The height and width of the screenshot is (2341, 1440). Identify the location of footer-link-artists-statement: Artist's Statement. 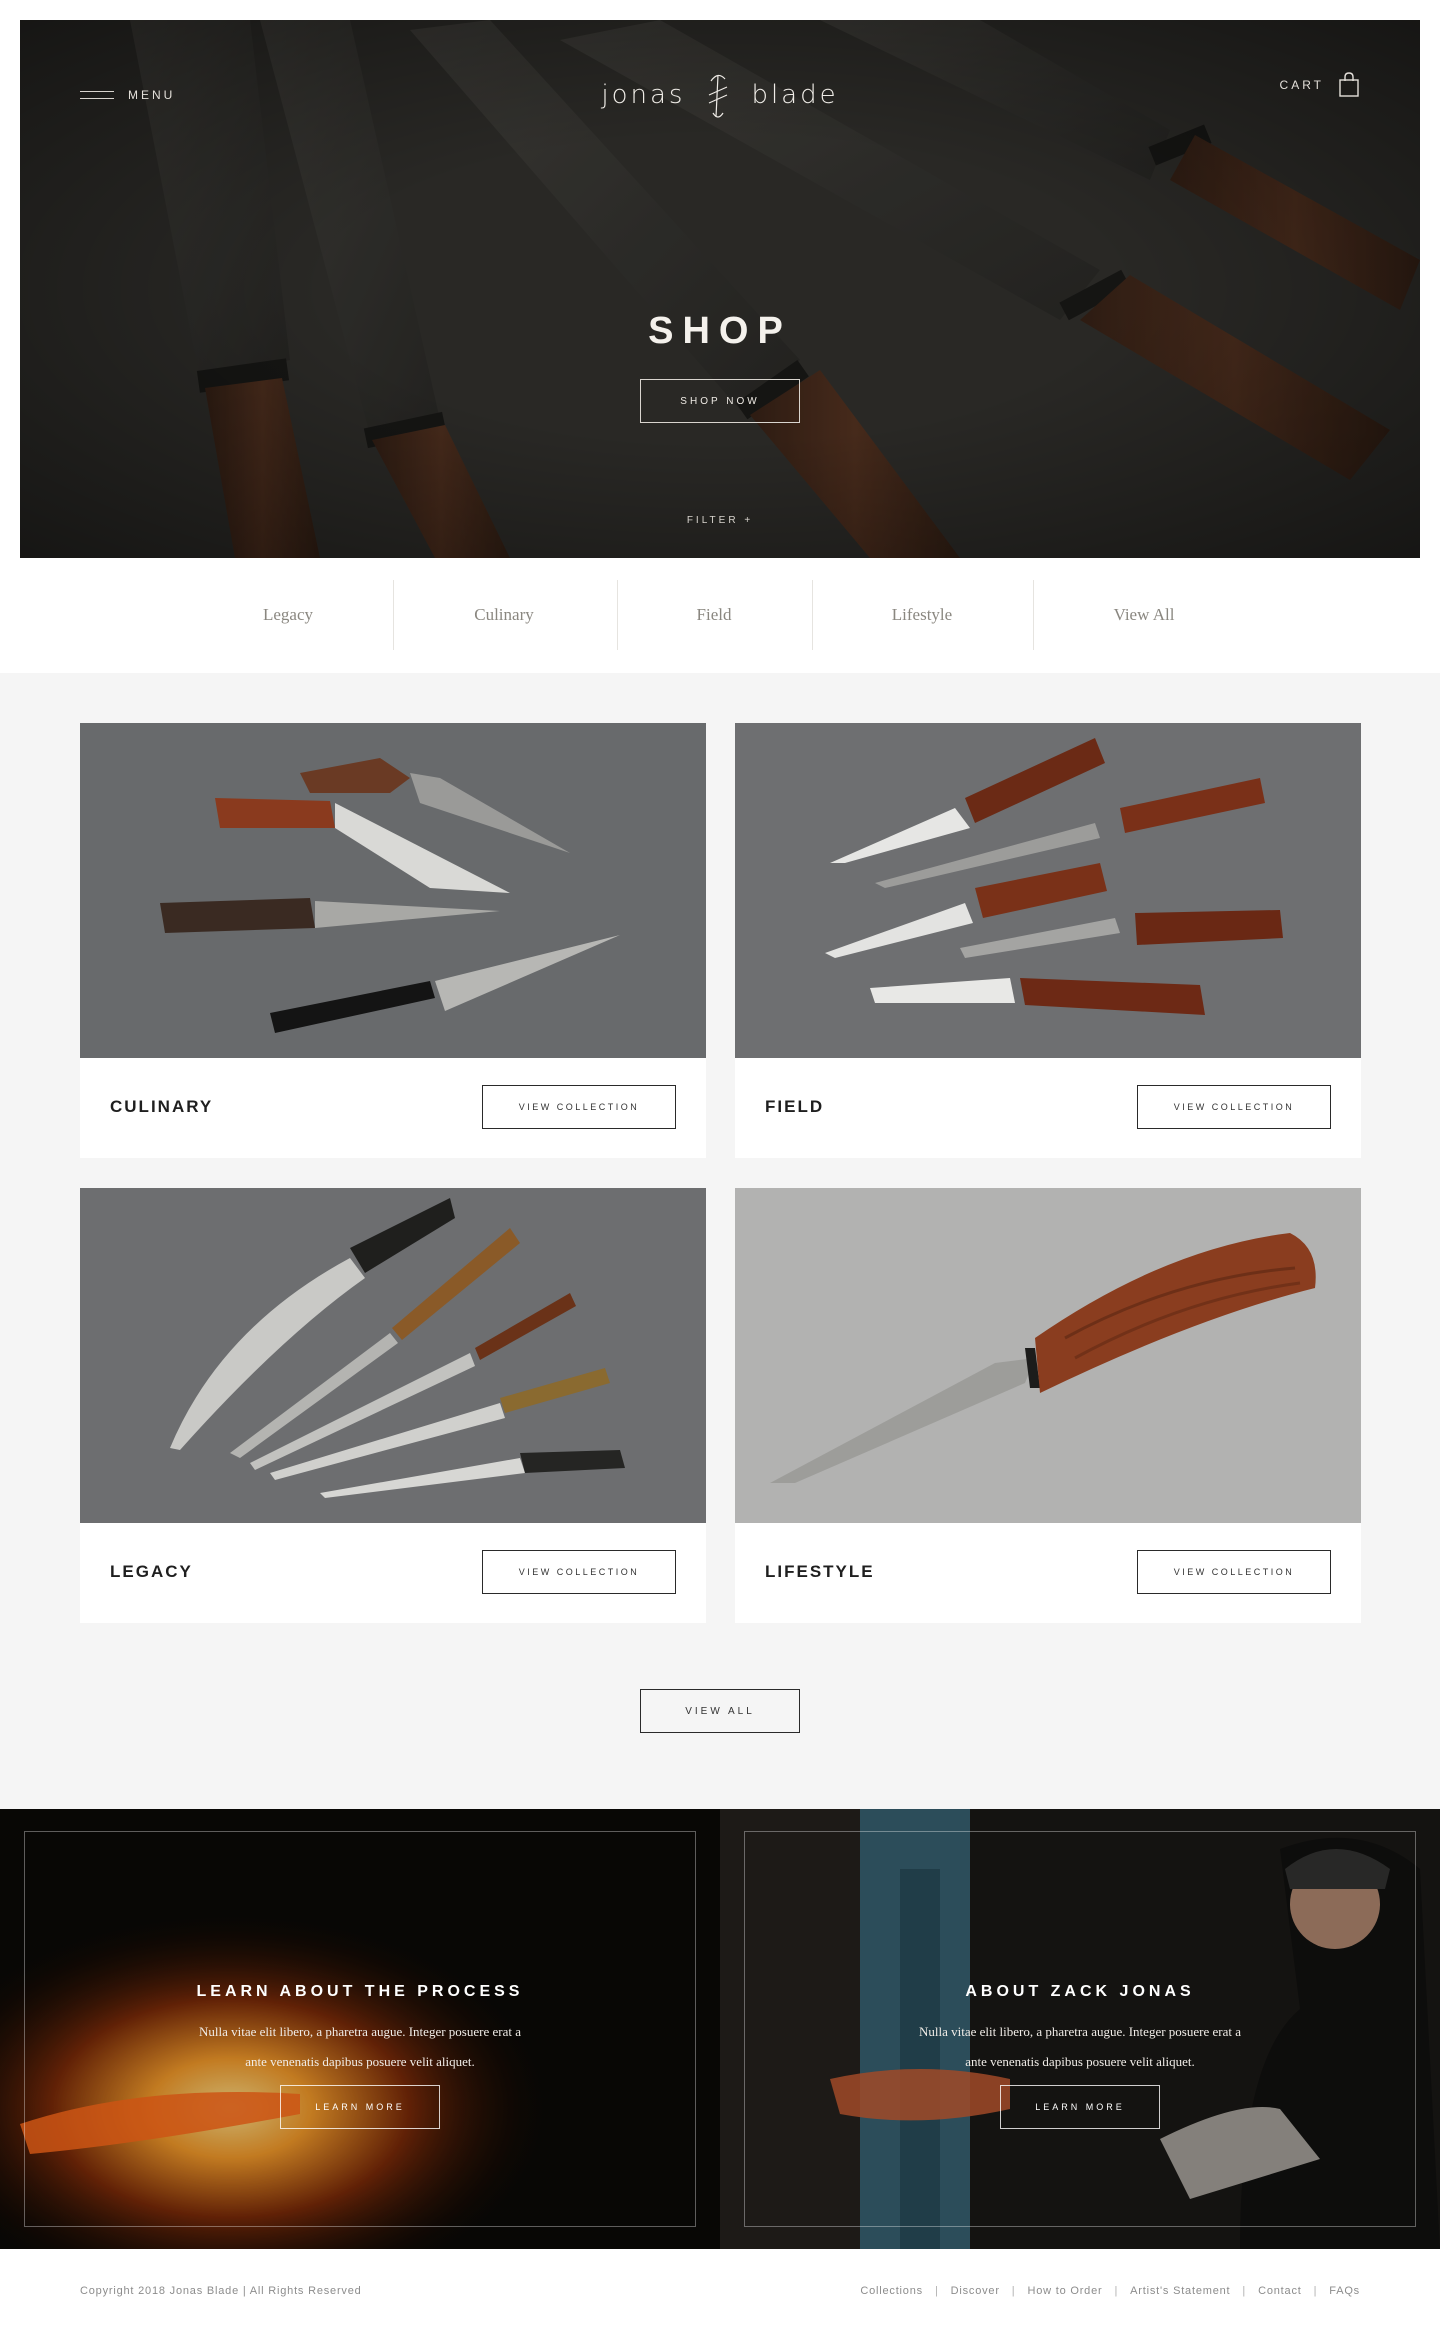
(1180, 2291).